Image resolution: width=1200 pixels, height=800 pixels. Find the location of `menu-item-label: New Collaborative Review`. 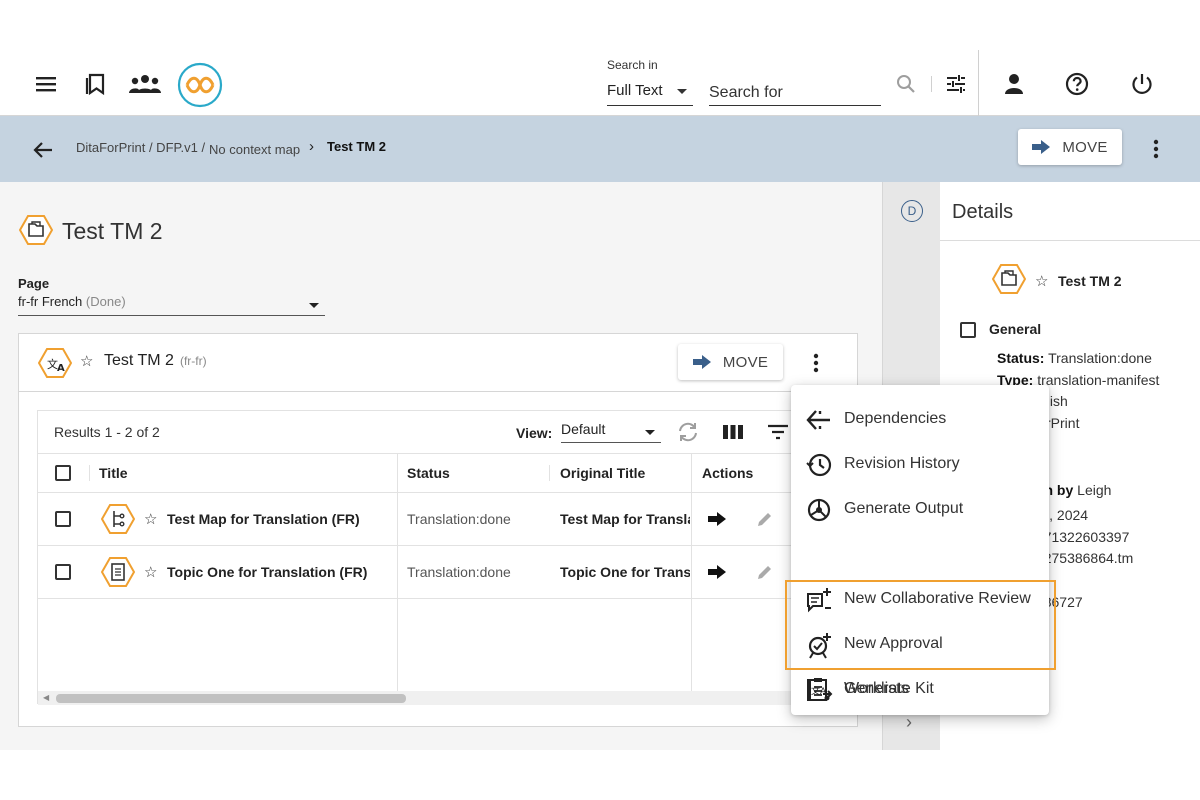

menu-item-label: New Collaborative Review is located at coordinates (937, 598).